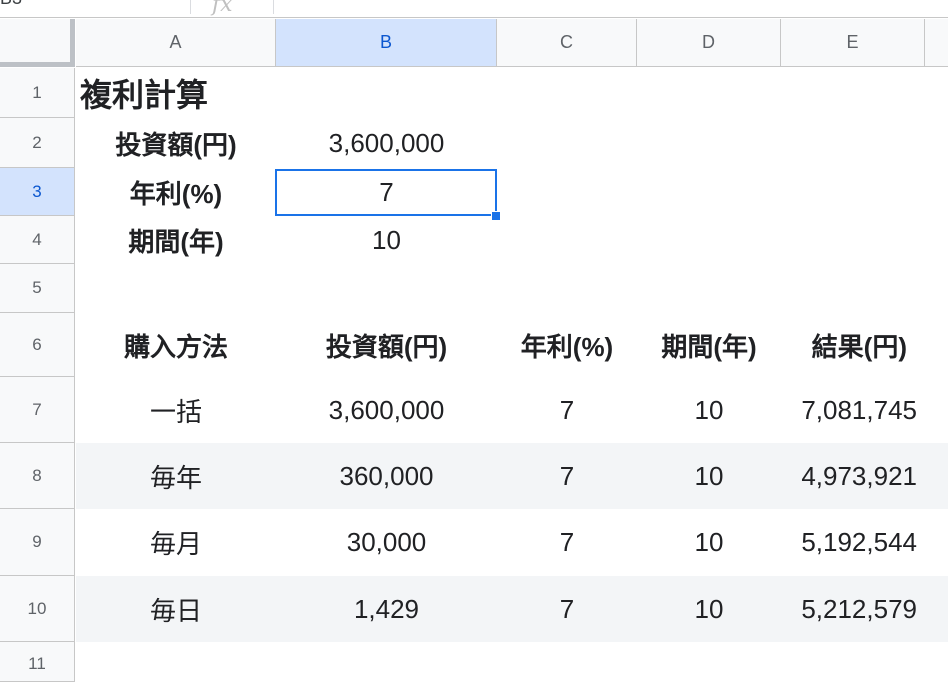 This screenshot has width=948, height=682. Describe the element at coordinates (853, 542) in the screenshot. I see `table-cell-result: 5,192,544` at that location.